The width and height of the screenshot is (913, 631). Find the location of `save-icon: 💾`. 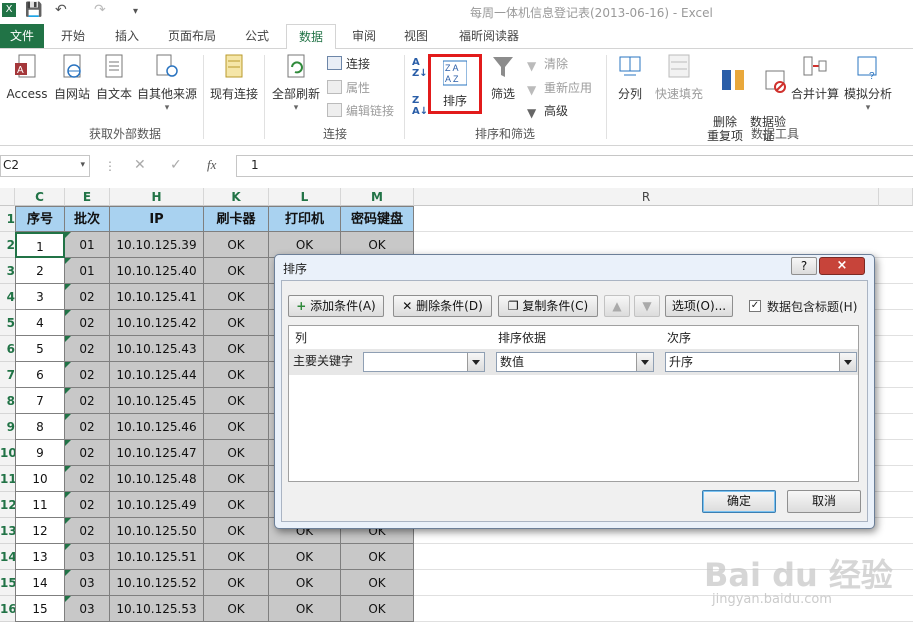

save-icon: 💾 is located at coordinates (33, 10).